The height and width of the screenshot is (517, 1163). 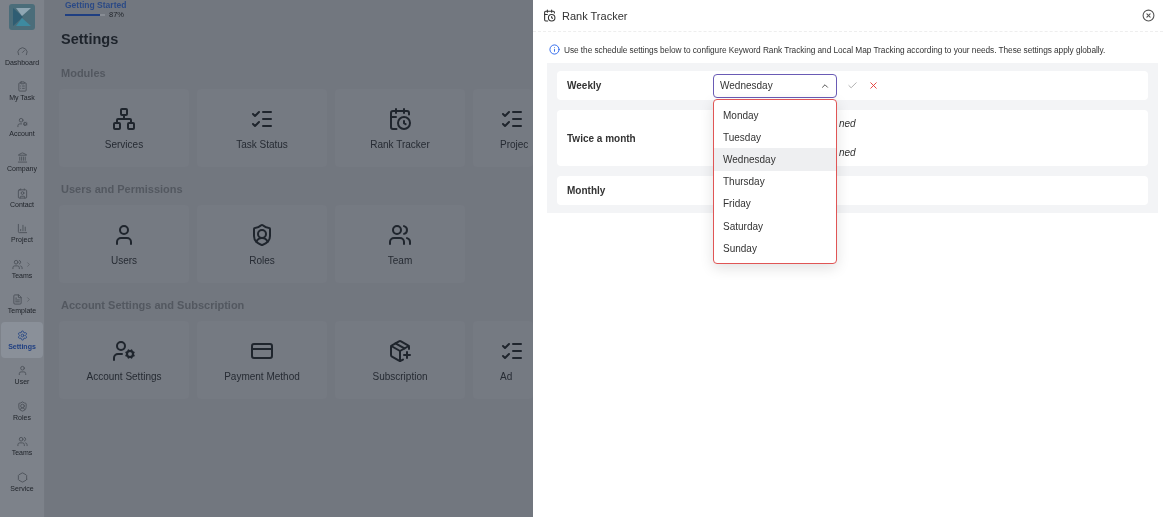 What do you see at coordinates (775, 248) in the screenshot?
I see `day-option: Sunday` at bounding box center [775, 248].